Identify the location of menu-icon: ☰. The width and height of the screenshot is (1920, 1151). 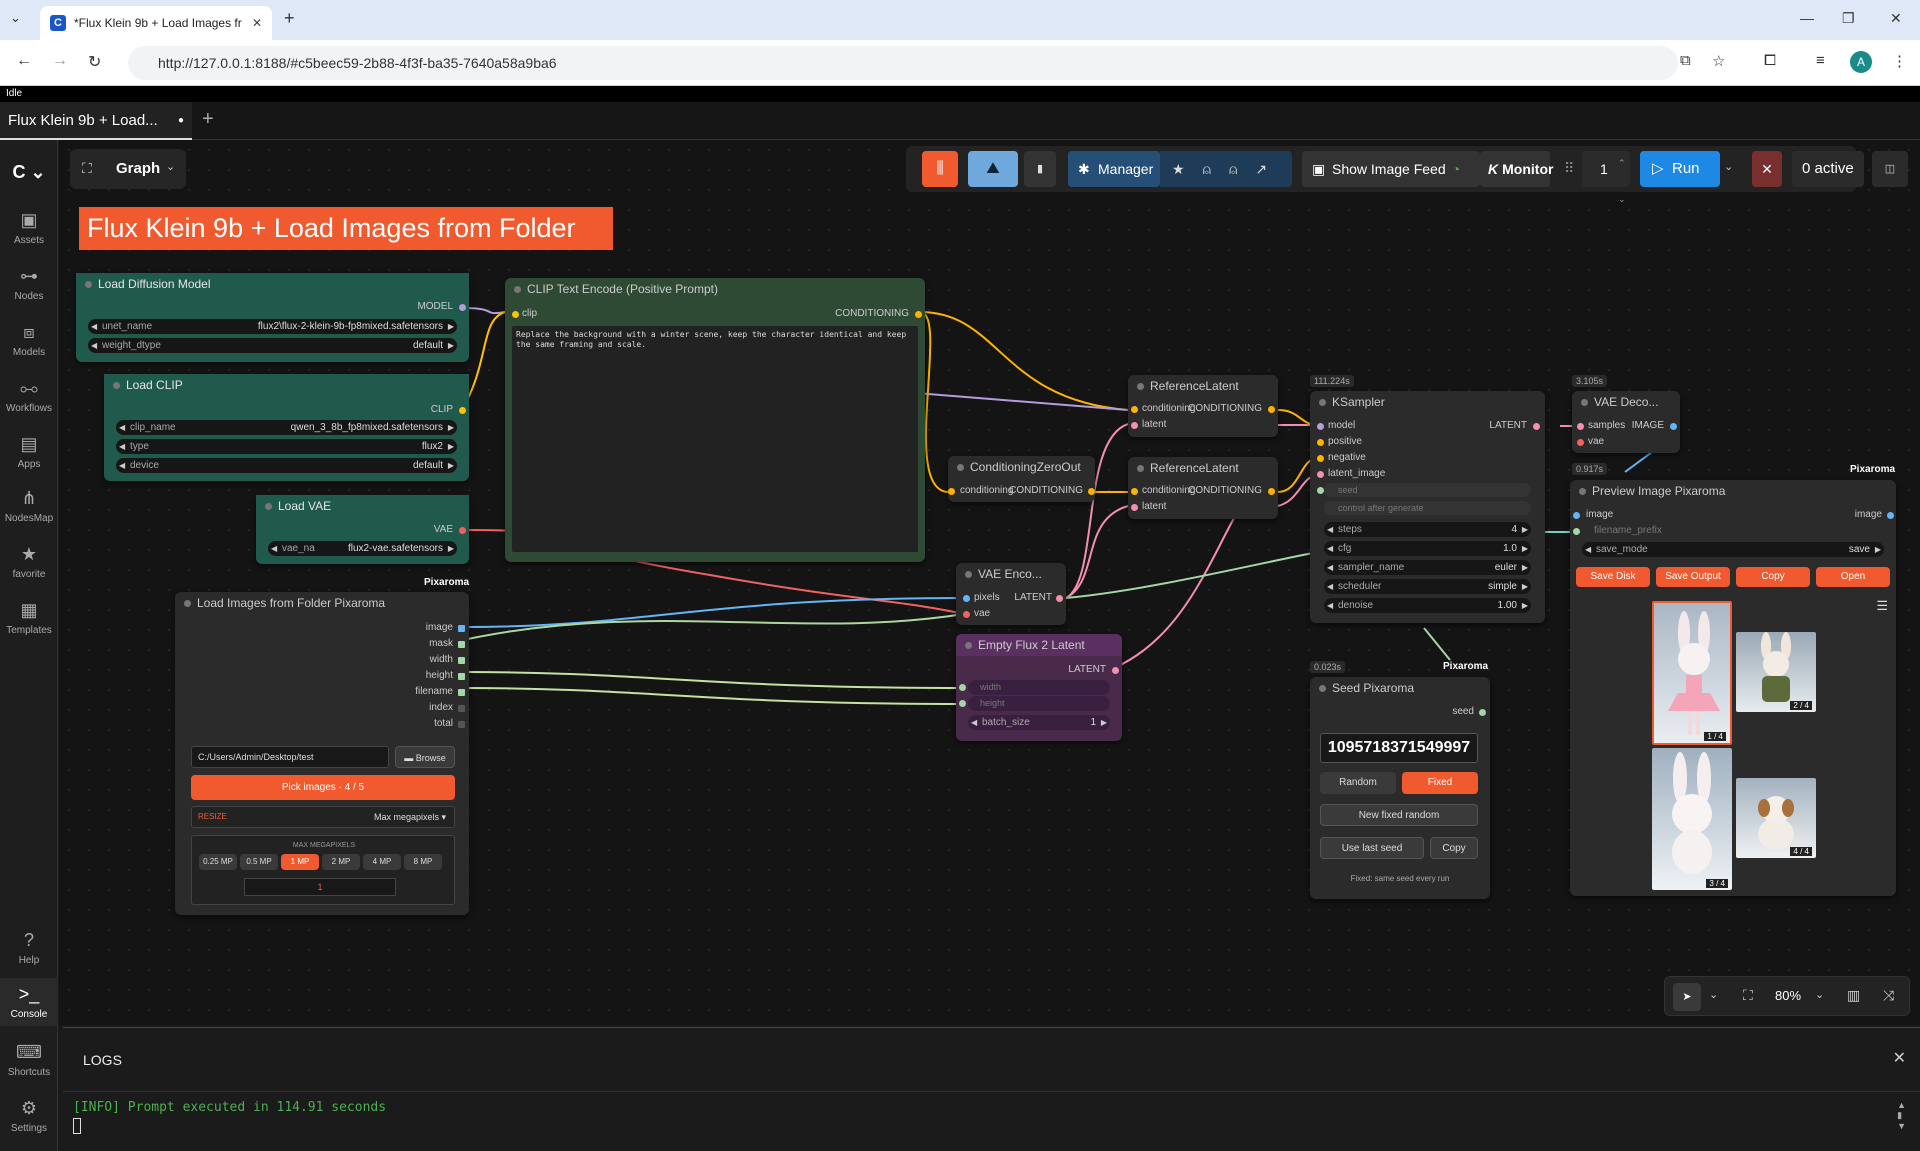
(1882, 606).